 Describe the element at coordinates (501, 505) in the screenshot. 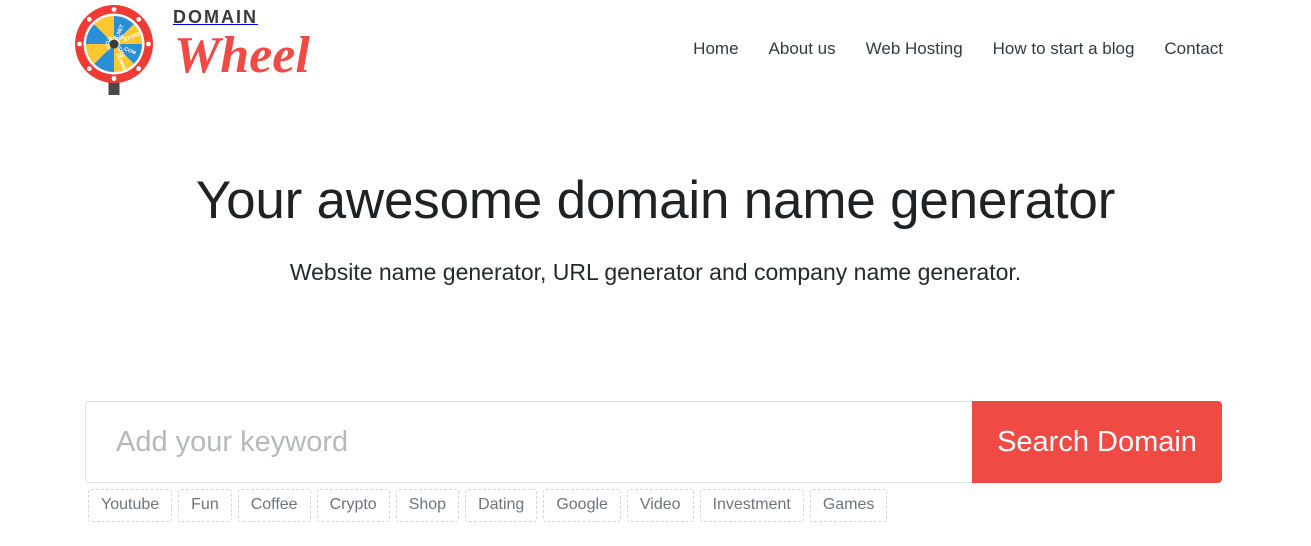

I see `tag-dating: Dating` at that location.